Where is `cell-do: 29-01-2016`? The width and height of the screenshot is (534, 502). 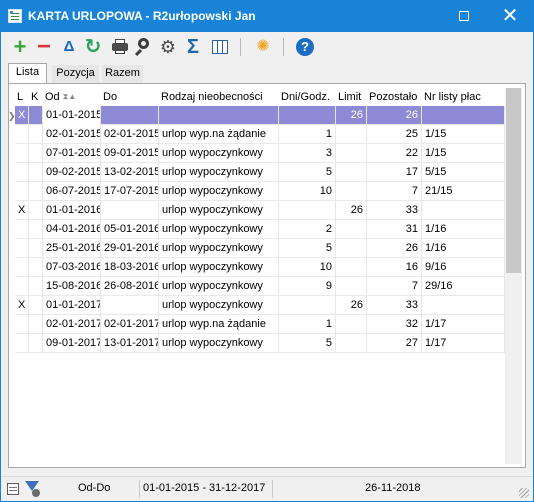
cell-do: 29-01-2016 is located at coordinates (130, 248).